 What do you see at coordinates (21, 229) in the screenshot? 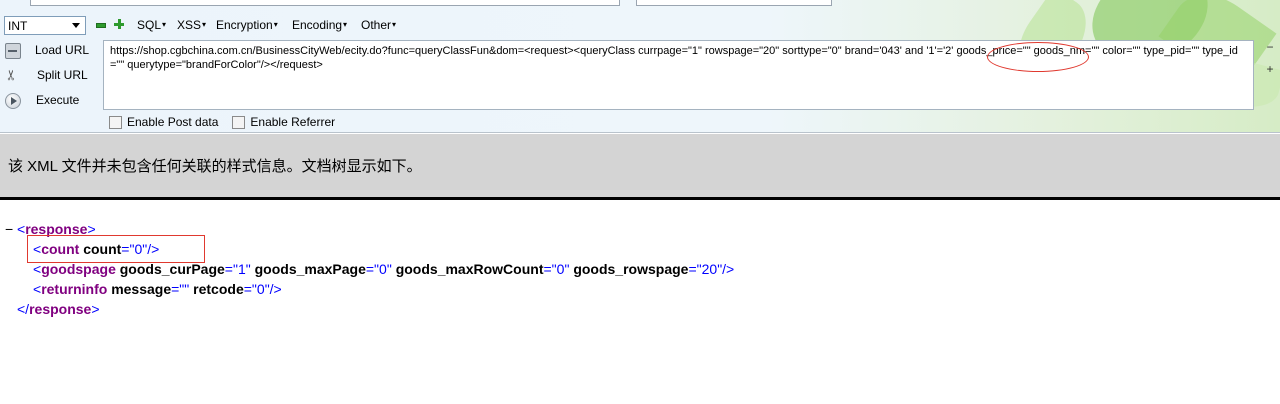
I see `xml-punct: <` at bounding box center [21, 229].